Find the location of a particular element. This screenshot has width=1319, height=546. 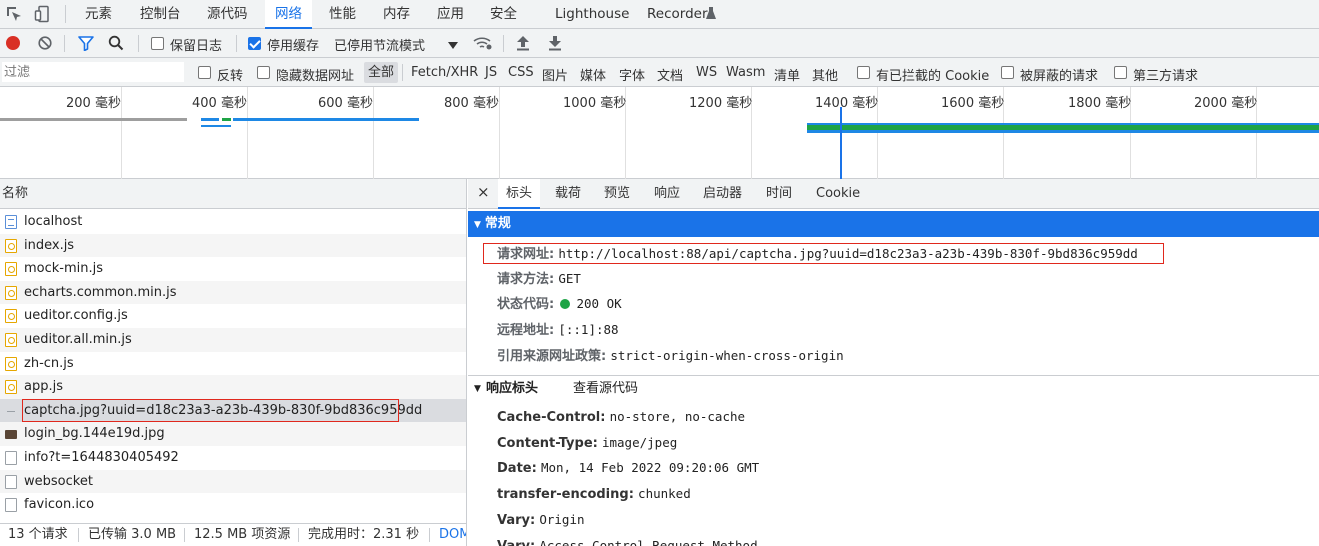

dropdown-arrow-icon is located at coordinates (453, 46).